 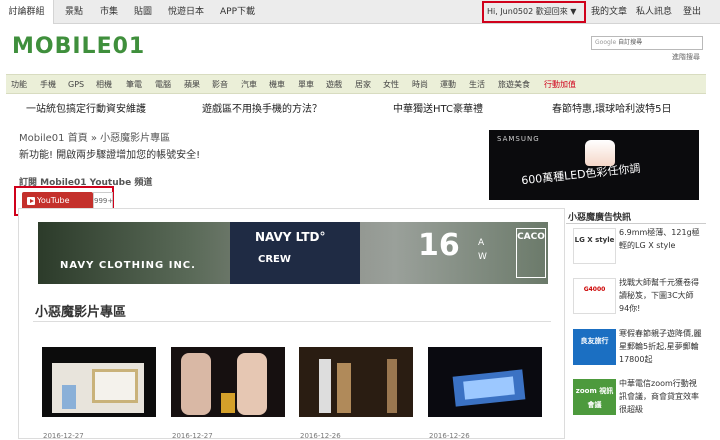 What do you see at coordinates (659, 295) in the screenshot?
I see `sidebar-ad-text: 找戰大師幫千元獲卷得讀秘笈，下圖3C大師94你!` at bounding box center [659, 295].